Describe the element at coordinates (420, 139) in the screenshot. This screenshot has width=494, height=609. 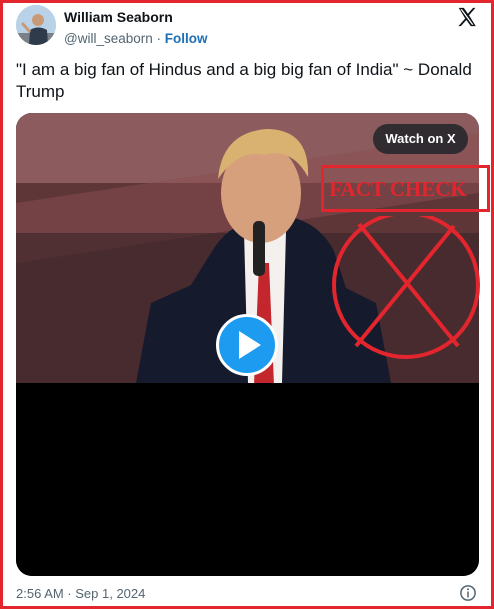
I see `watch-on-x-button: Watch on X` at that location.